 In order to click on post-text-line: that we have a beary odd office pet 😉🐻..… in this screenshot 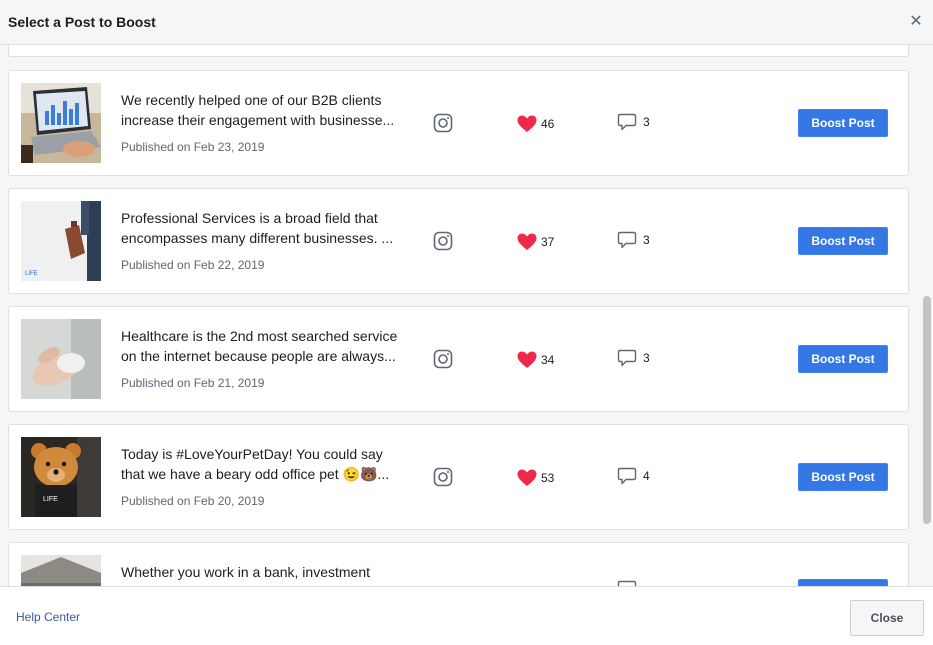, I will do `click(255, 474)`.